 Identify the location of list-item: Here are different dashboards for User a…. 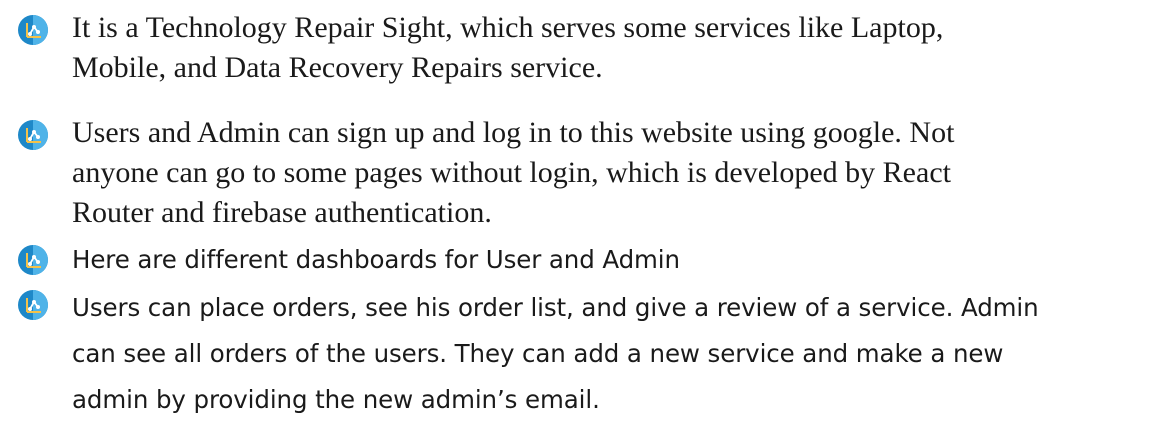
(587, 260).